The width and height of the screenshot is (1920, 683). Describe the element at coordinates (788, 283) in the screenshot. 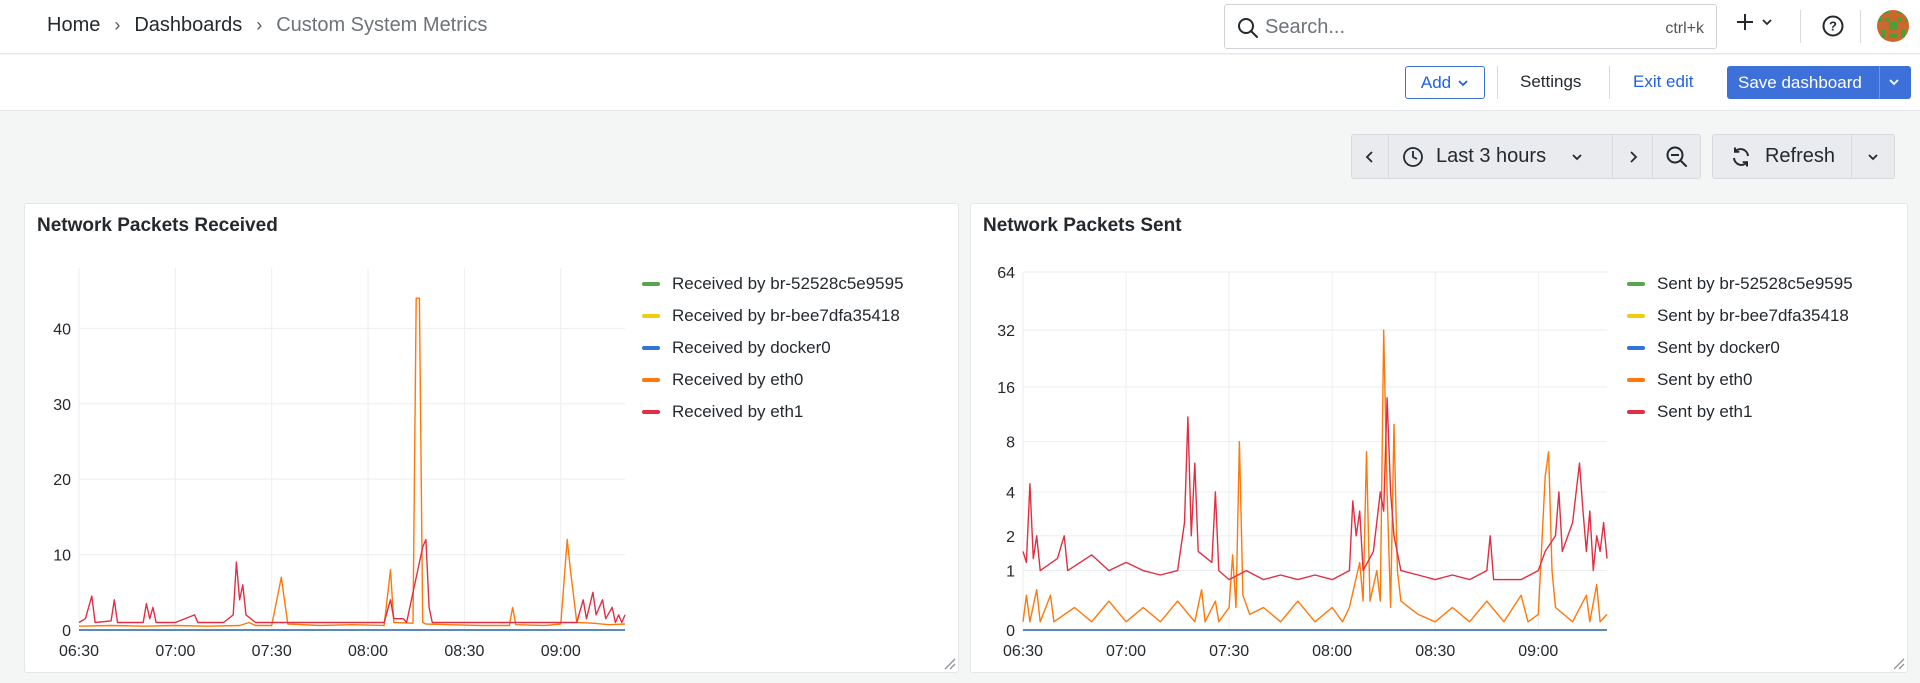

I see `legend-label: Received by br-52528c5e9595` at that location.